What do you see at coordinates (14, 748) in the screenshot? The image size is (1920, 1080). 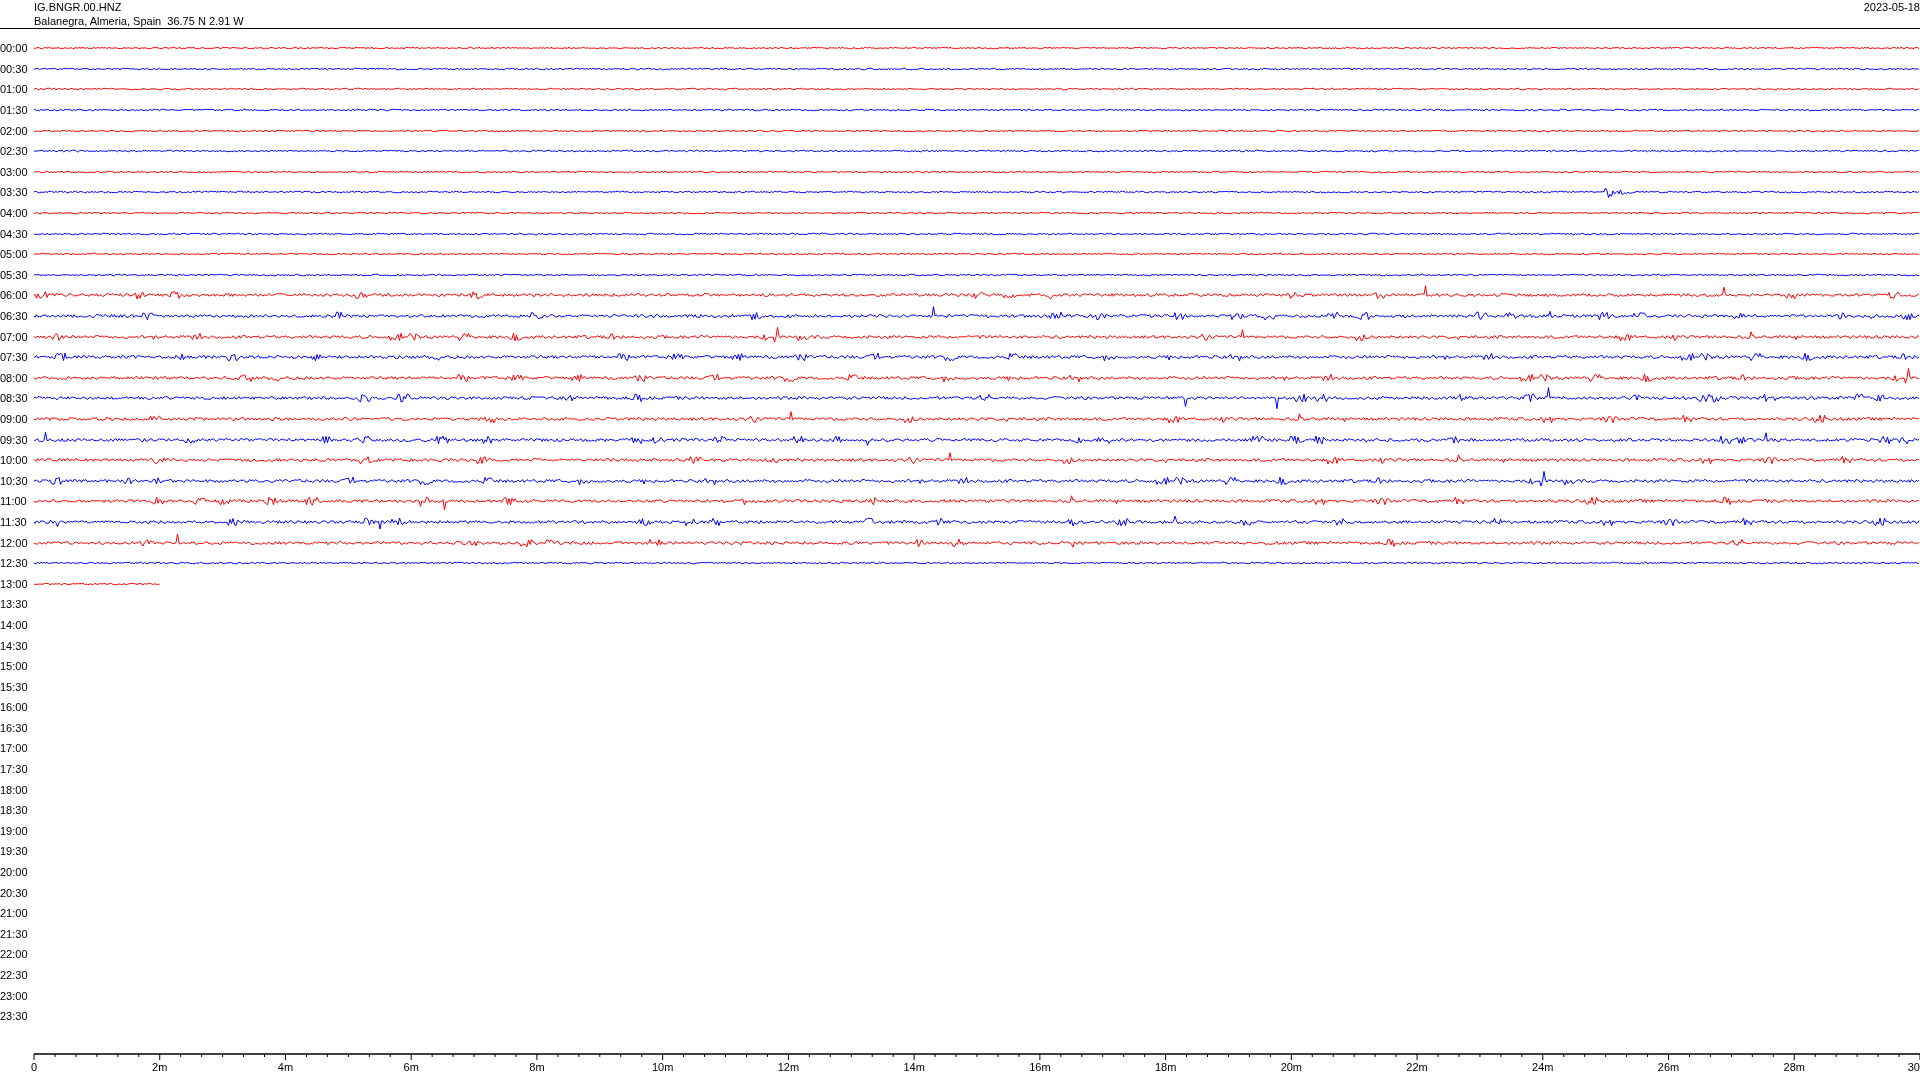 I see `time-label: 17:00` at bounding box center [14, 748].